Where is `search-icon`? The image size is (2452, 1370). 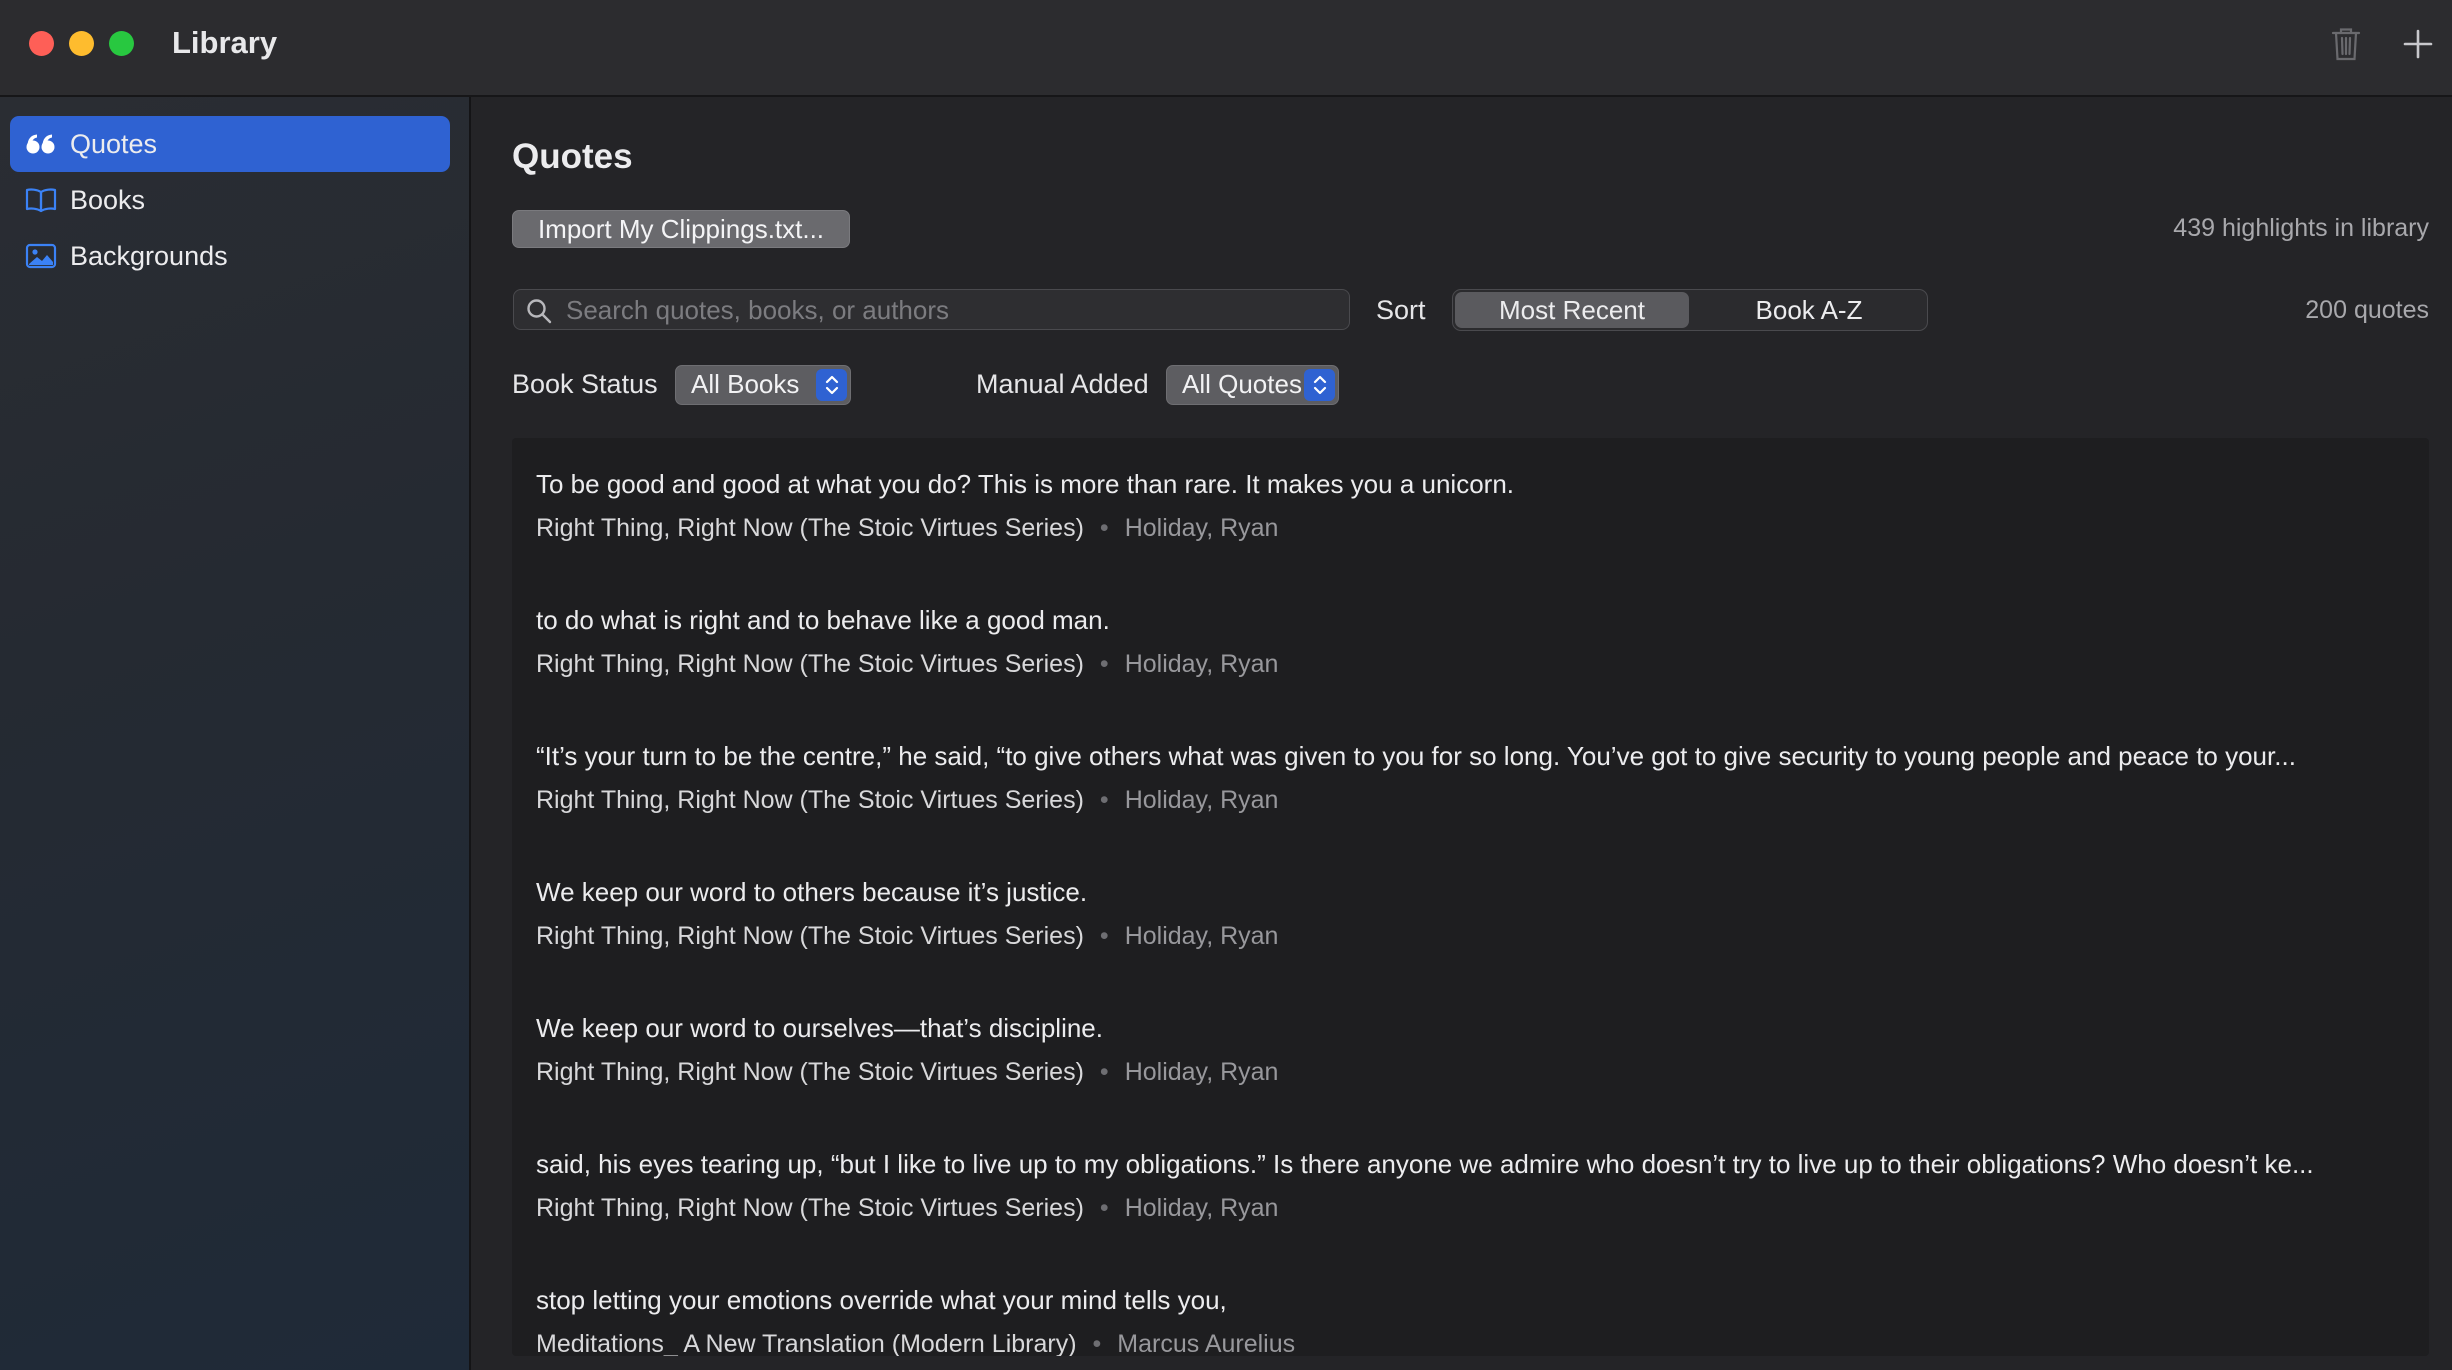
search-icon is located at coordinates (539, 311).